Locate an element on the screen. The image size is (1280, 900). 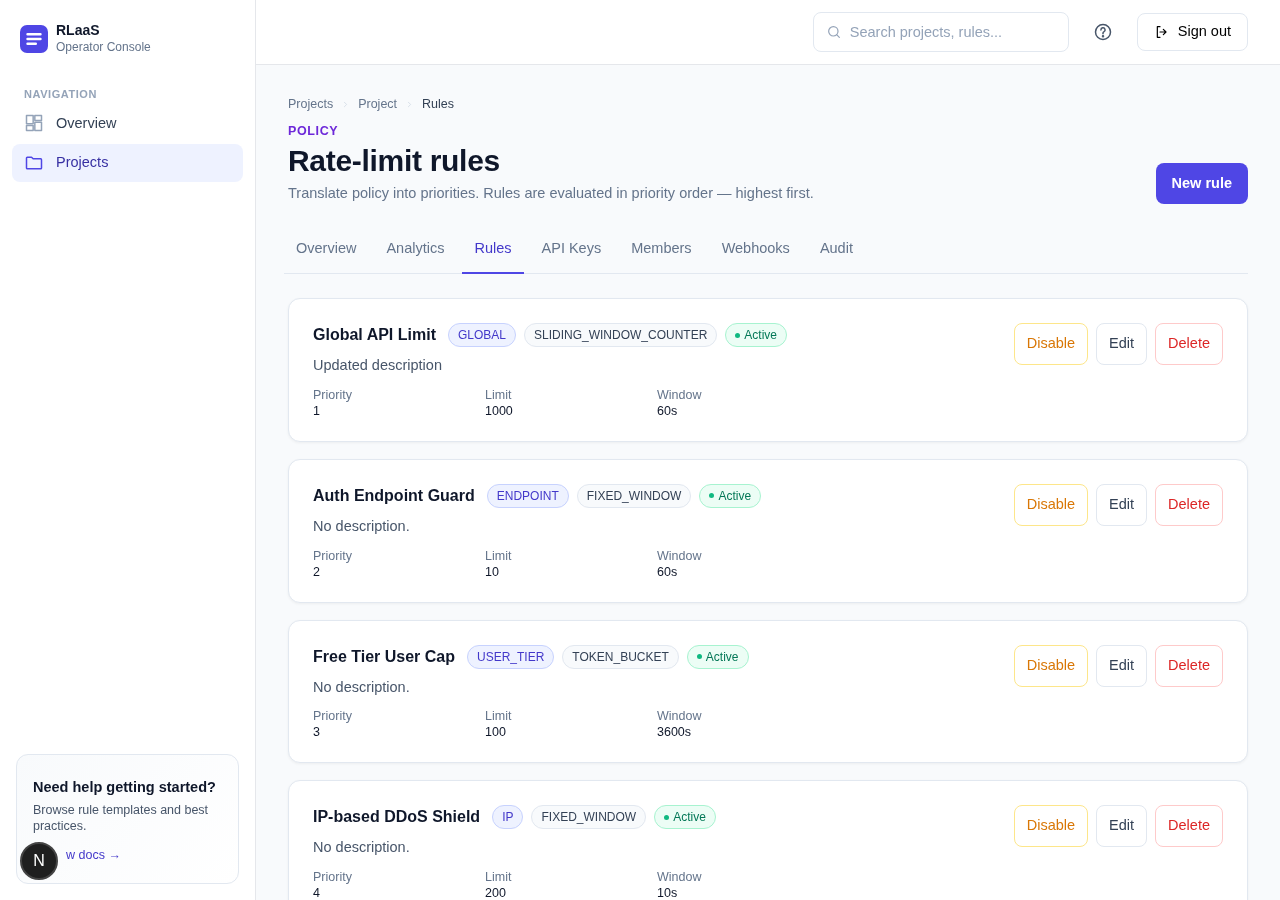
brand-name: RLaaS is located at coordinates (78, 30).